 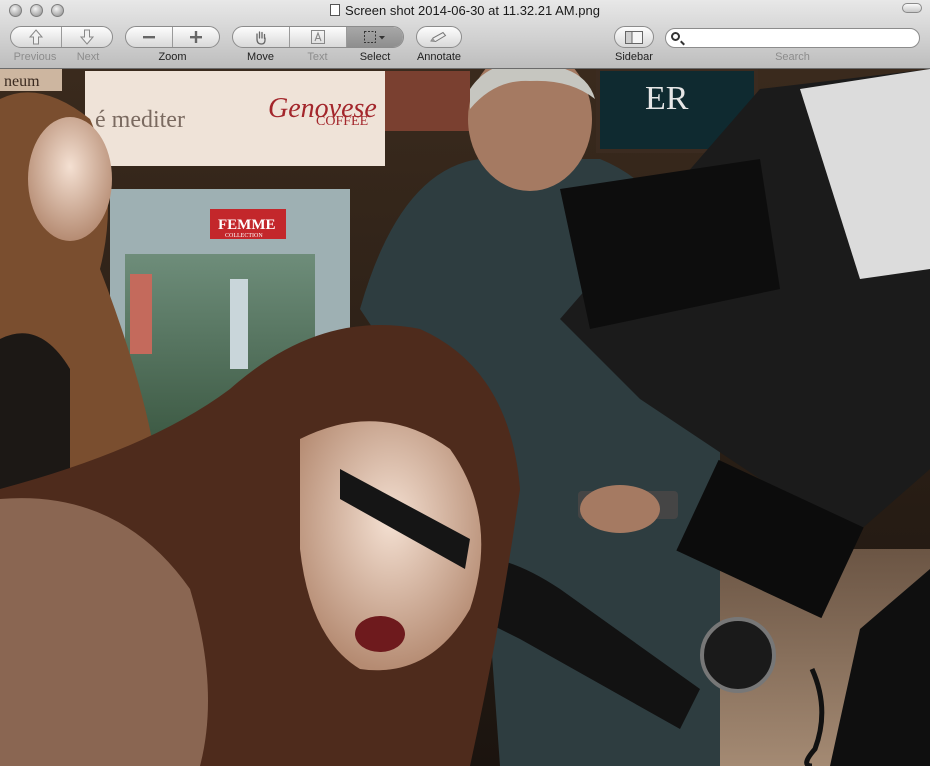 I want to click on search-input, so click(x=802, y=39).